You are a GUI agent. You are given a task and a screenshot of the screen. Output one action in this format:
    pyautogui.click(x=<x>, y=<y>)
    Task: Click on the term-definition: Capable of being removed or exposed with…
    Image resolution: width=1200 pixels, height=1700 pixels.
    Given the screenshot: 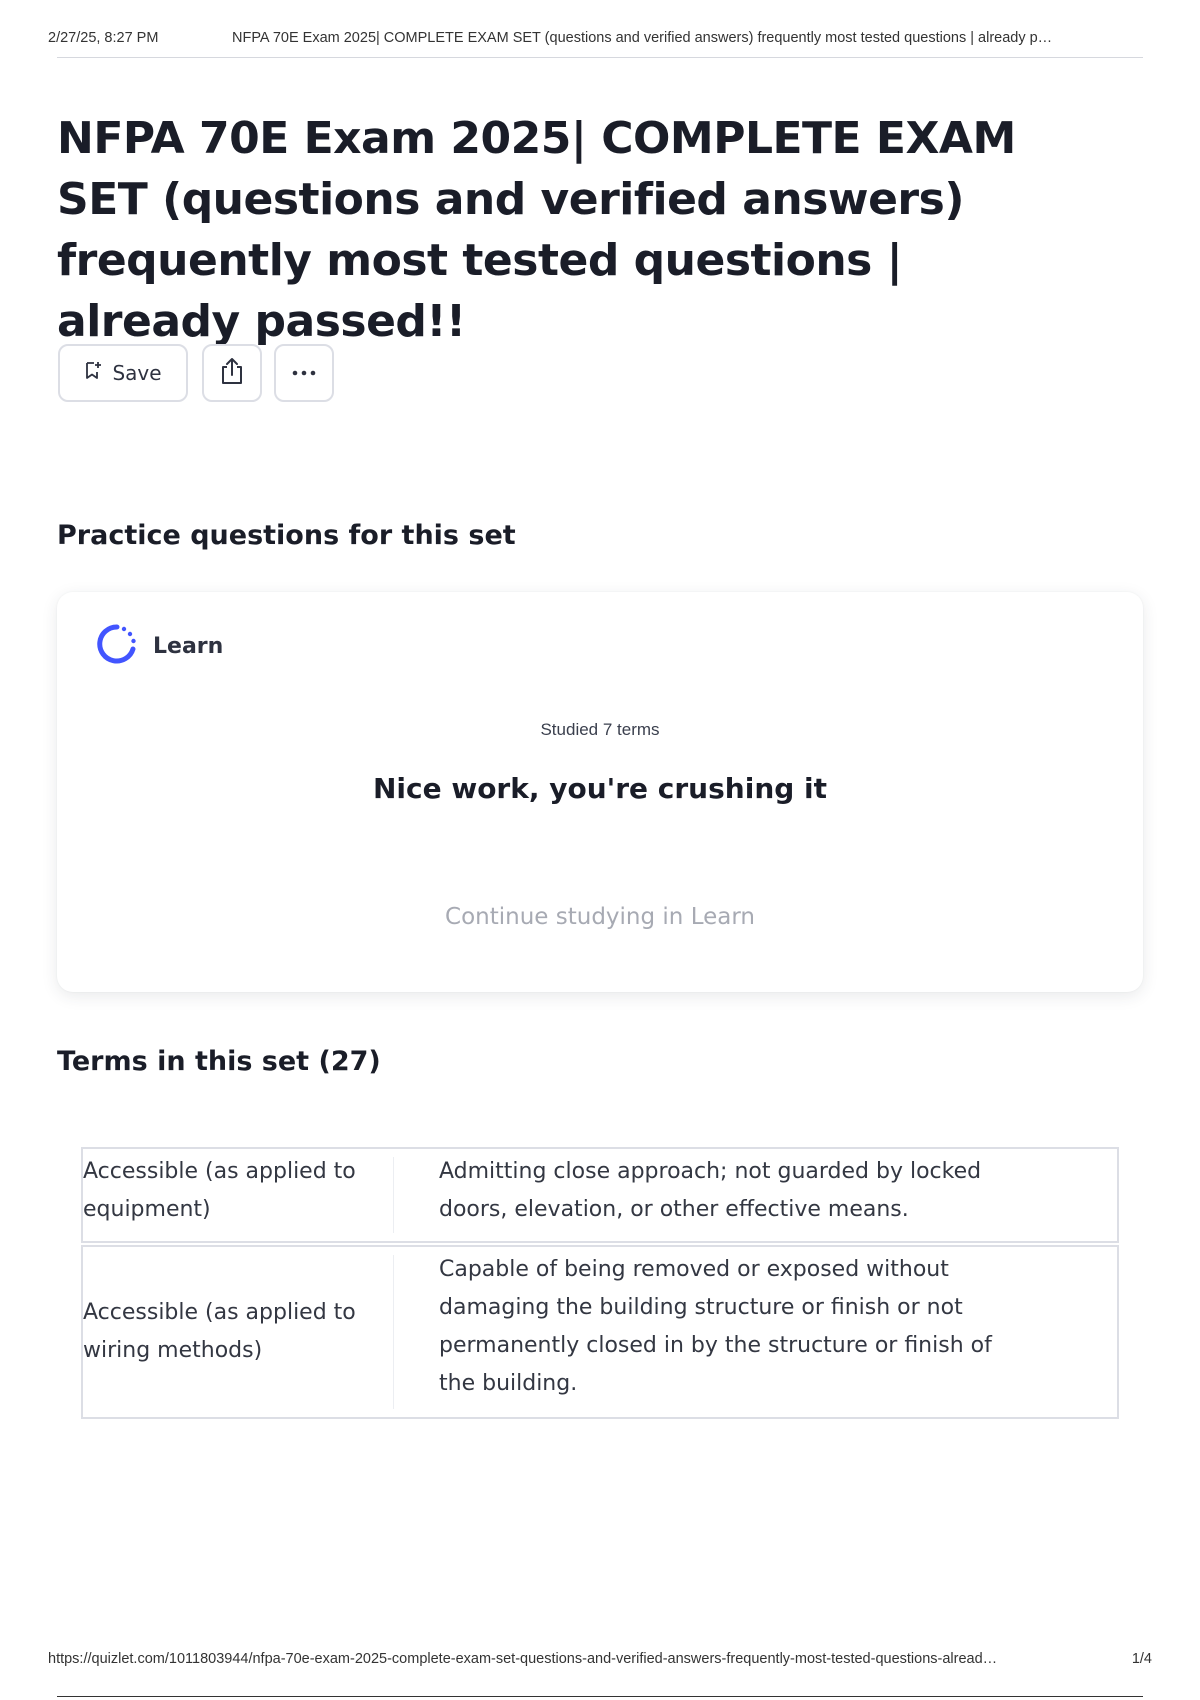 What is the action you would take?
    pyautogui.click(x=715, y=1326)
    